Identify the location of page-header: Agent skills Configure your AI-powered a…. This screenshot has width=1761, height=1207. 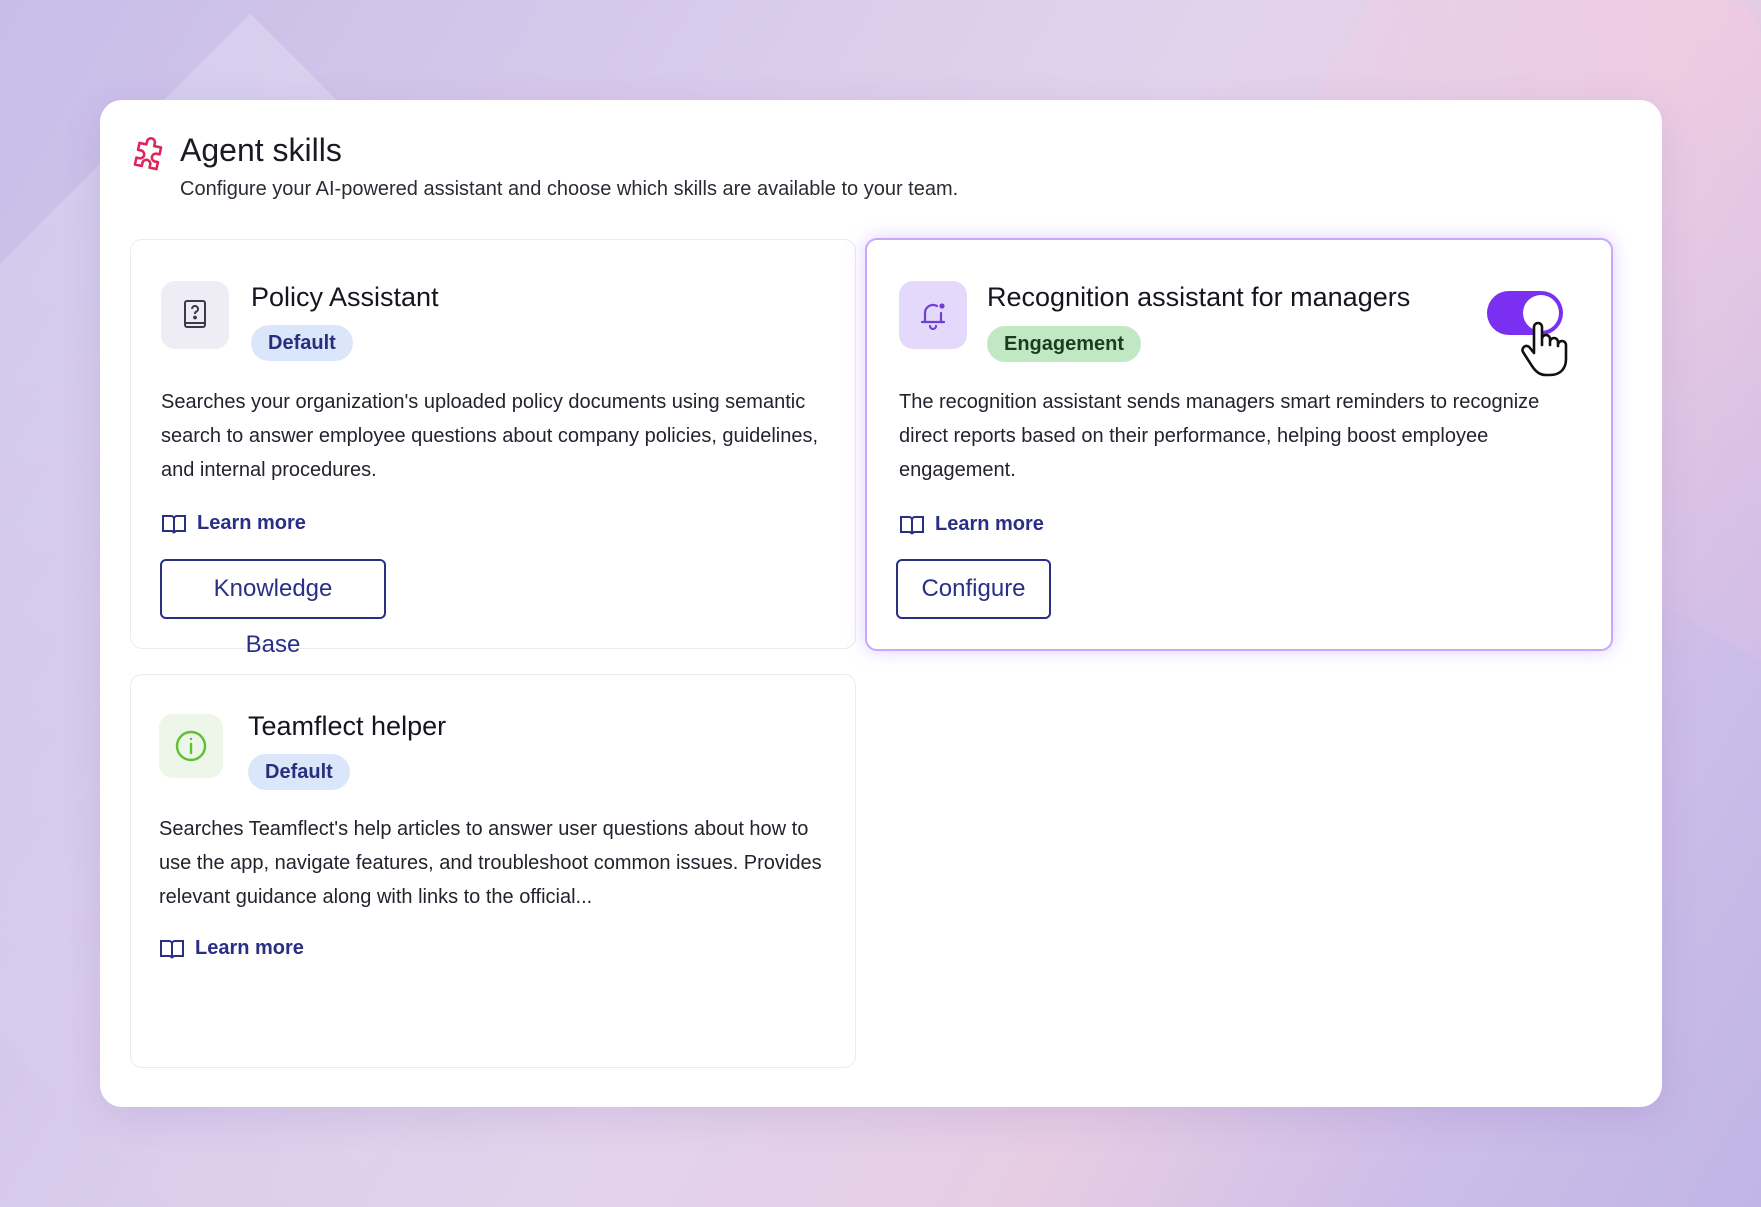
(543, 166).